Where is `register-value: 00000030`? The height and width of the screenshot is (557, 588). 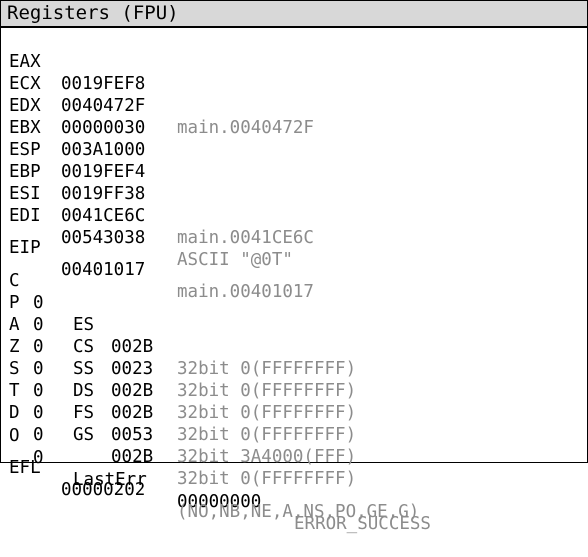
register-value: 00000030 is located at coordinates (103, 128).